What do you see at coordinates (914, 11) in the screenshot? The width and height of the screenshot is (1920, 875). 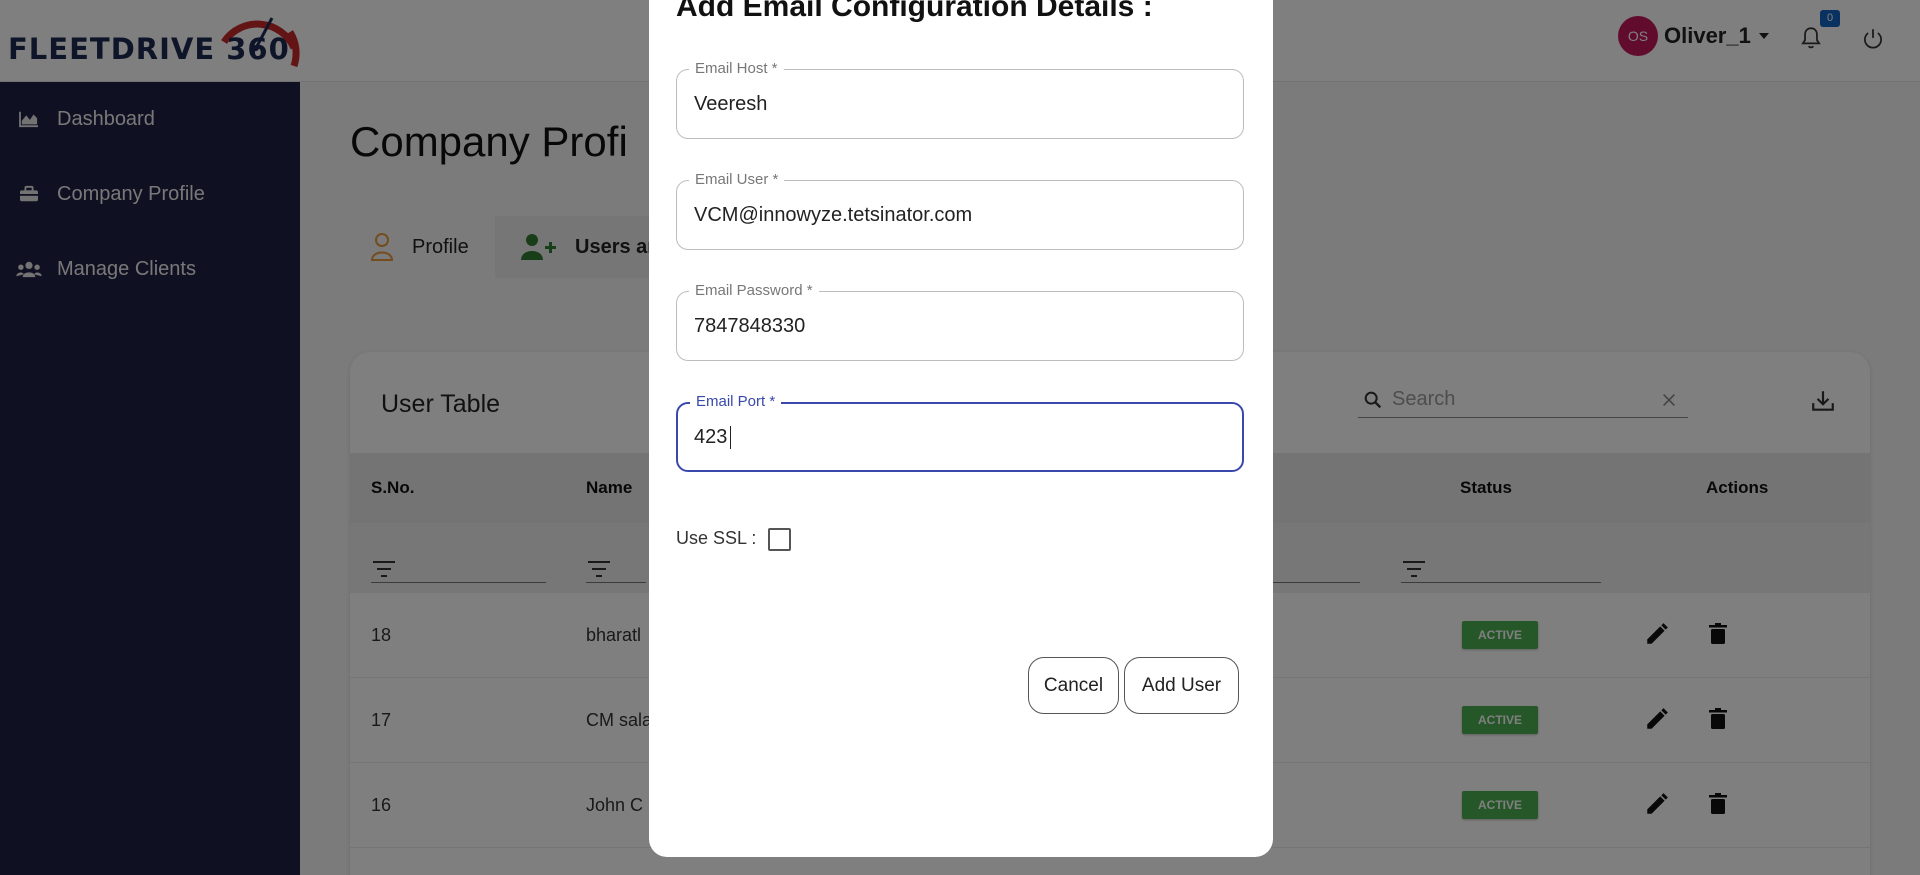 I see `dialog-title: Add Email Configuration Details :` at bounding box center [914, 11].